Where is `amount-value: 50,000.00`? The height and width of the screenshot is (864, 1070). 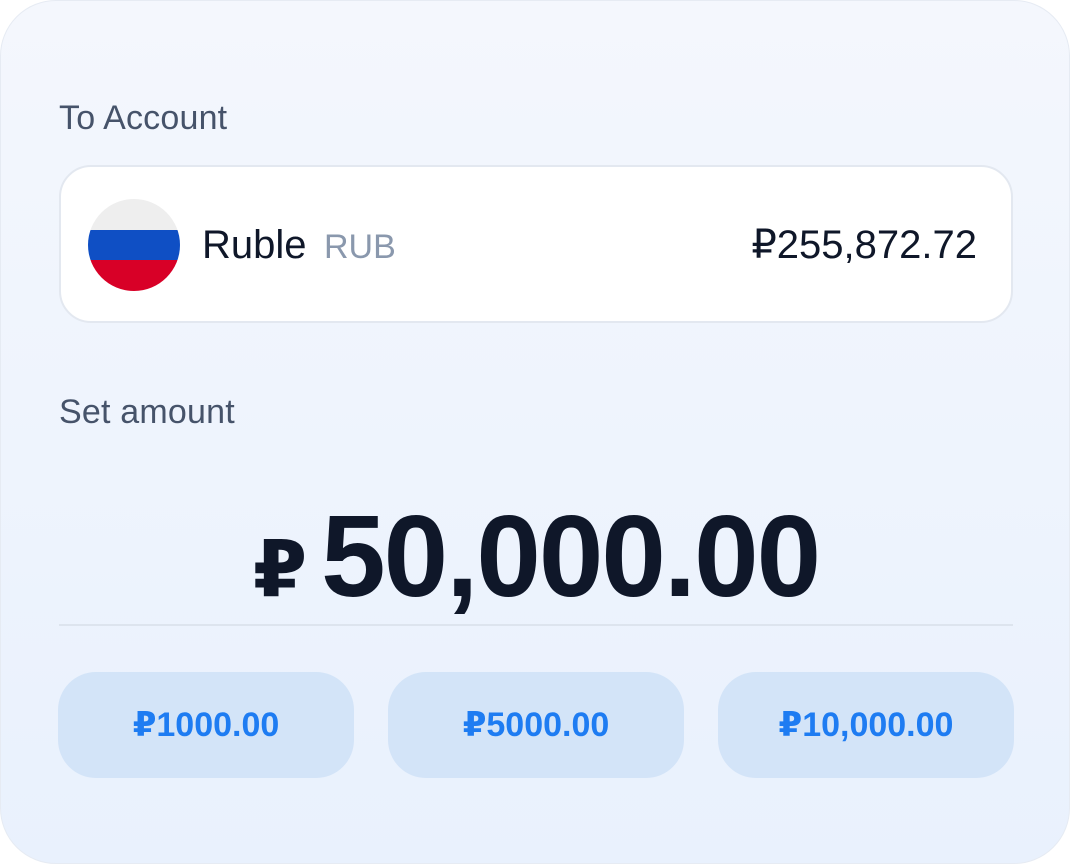 amount-value: 50,000.00 is located at coordinates (571, 556).